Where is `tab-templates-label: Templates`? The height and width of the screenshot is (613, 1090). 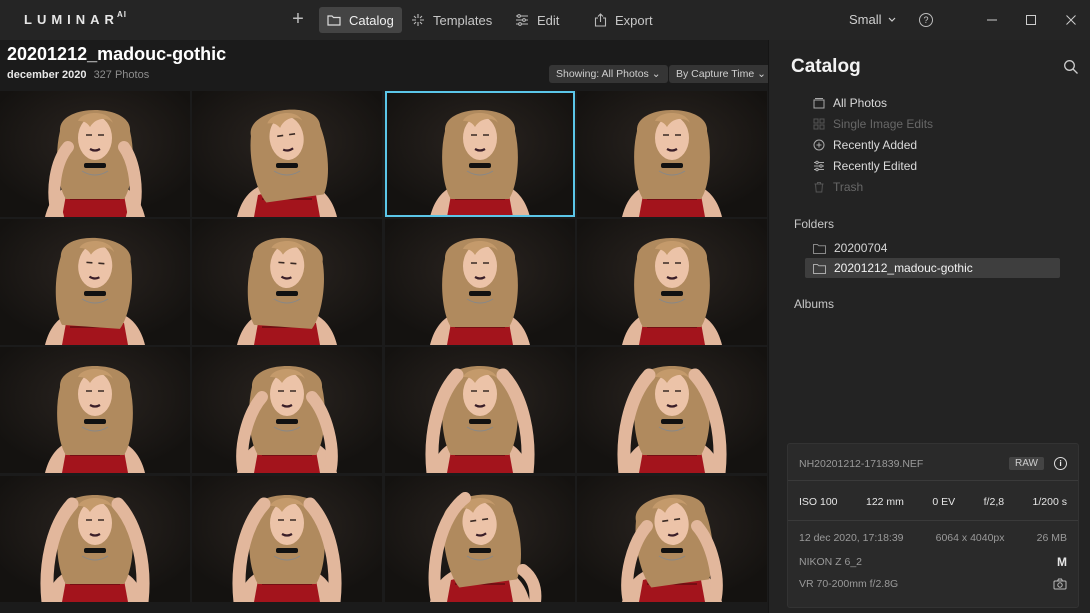
tab-templates-label: Templates is located at coordinates (463, 20).